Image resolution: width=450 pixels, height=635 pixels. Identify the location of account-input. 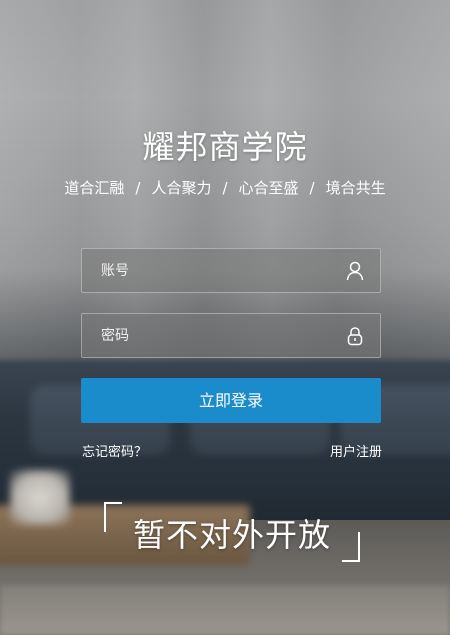
(212, 270).